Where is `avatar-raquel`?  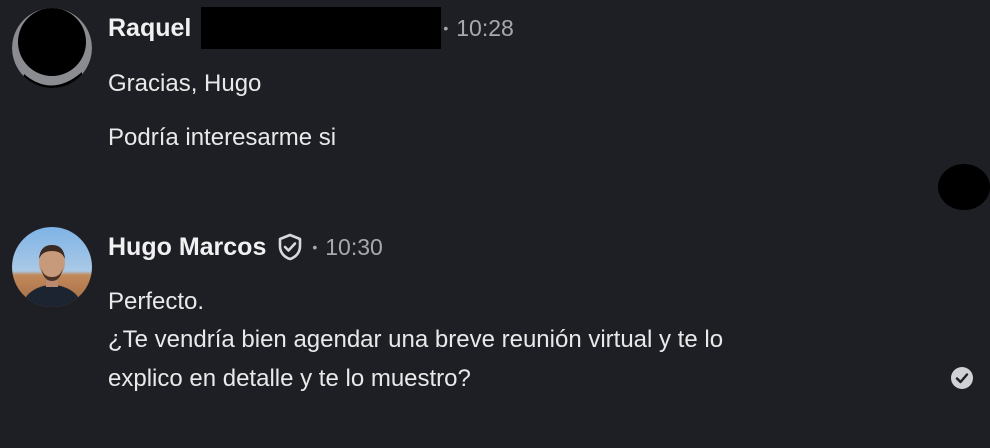
avatar-raquel is located at coordinates (52, 48).